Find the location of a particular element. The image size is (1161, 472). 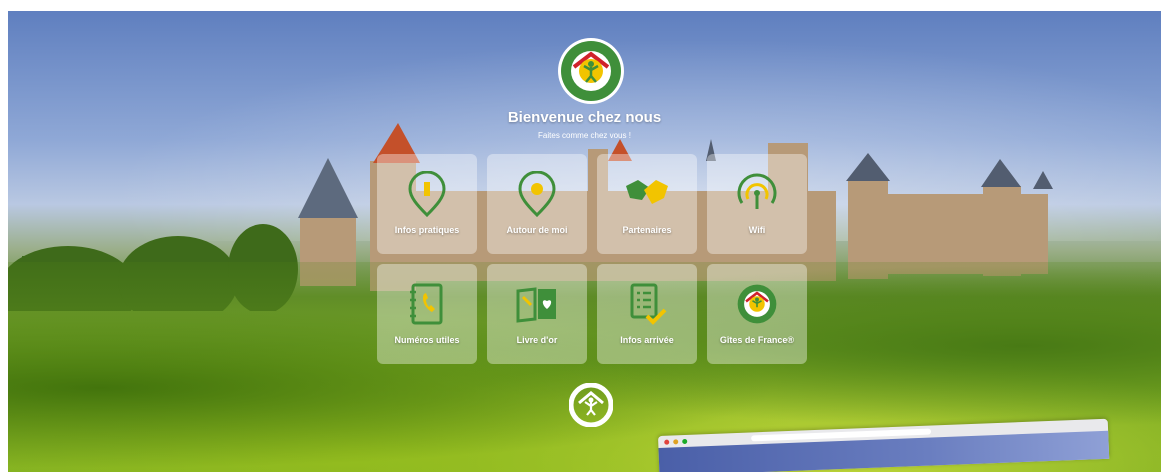

page-title: Bienvenue chez nous is located at coordinates (584, 117).